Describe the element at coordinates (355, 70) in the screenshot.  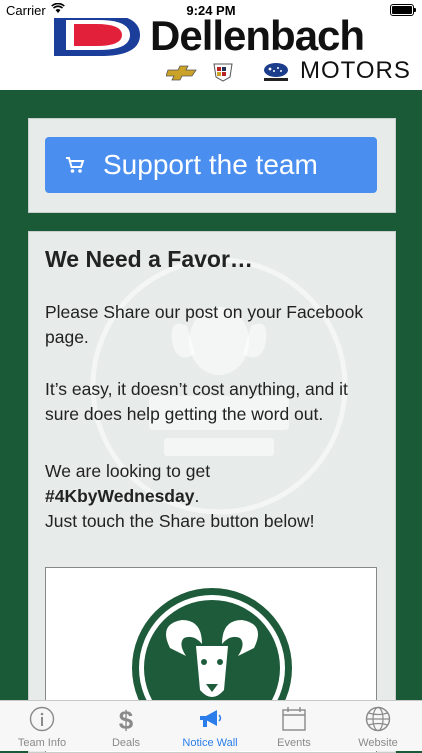
I see `brand-subtitle: MOTORS` at that location.